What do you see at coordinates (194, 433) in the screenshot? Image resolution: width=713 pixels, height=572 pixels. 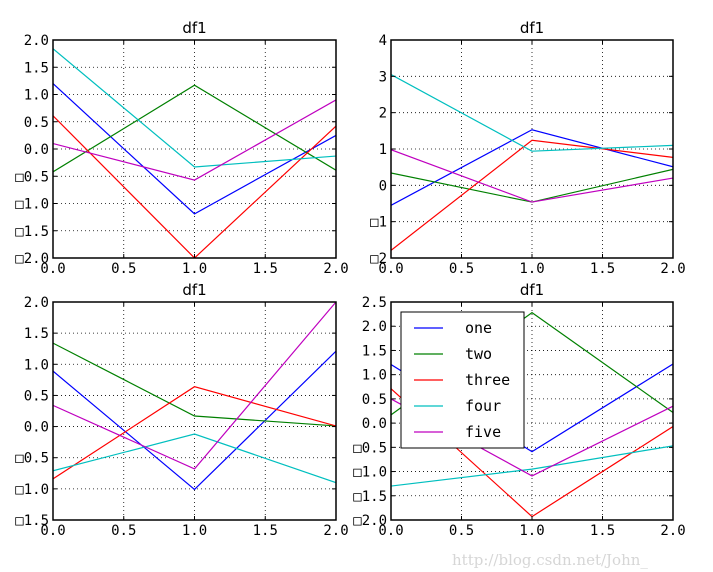 I see `series-line-three` at bounding box center [194, 433].